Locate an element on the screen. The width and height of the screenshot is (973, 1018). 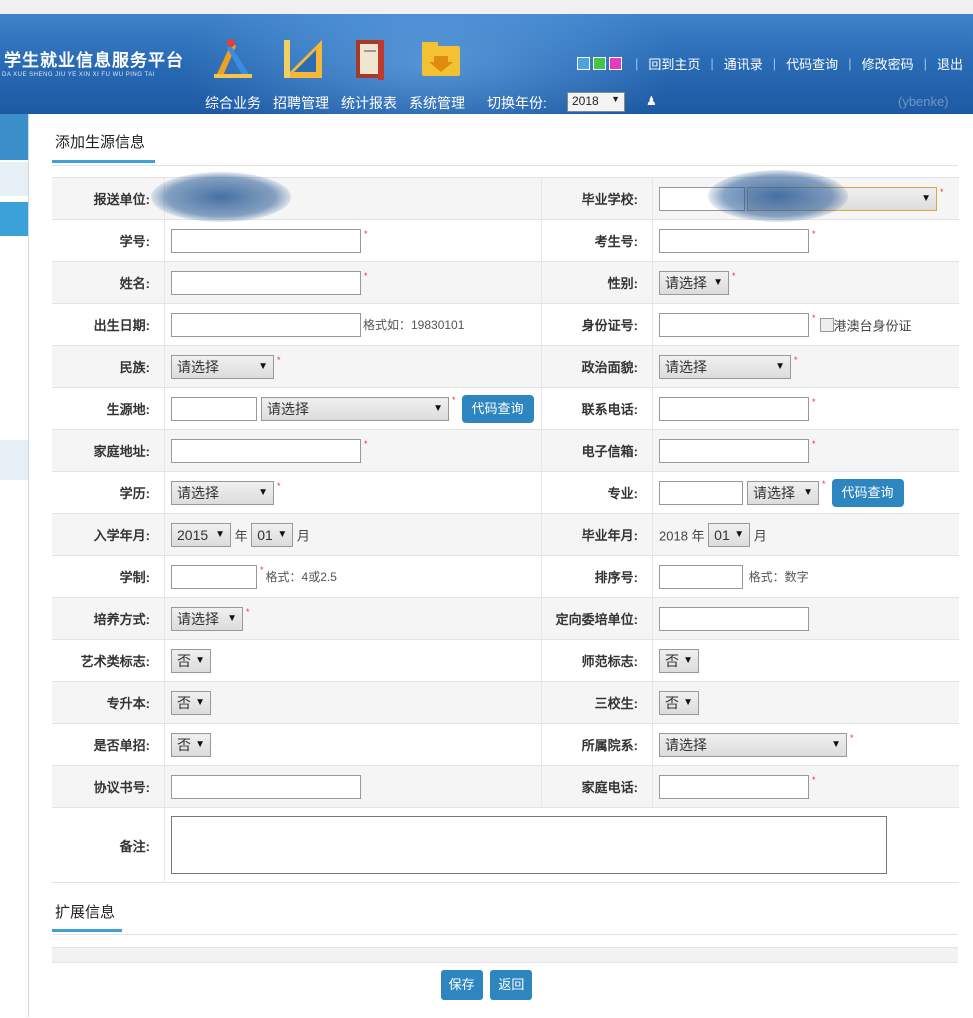
length-label: 学制: is located at coordinates (108, 576).